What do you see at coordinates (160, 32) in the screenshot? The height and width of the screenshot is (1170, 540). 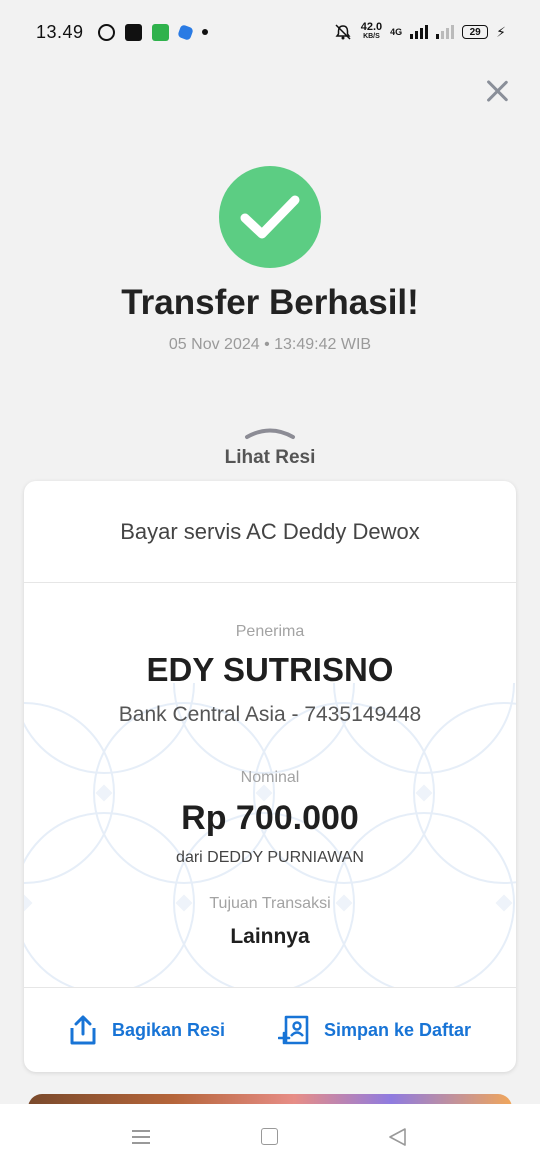 I see `app-green-icon` at bounding box center [160, 32].